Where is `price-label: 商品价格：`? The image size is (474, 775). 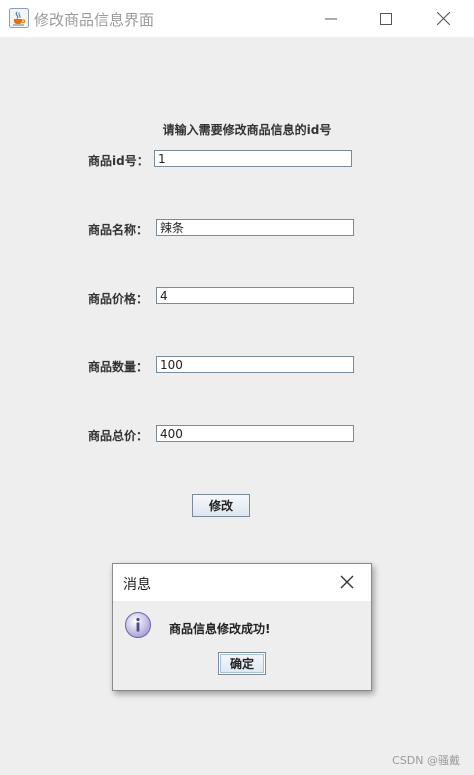 price-label: 商品价格： is located at coordinates (118, 299).